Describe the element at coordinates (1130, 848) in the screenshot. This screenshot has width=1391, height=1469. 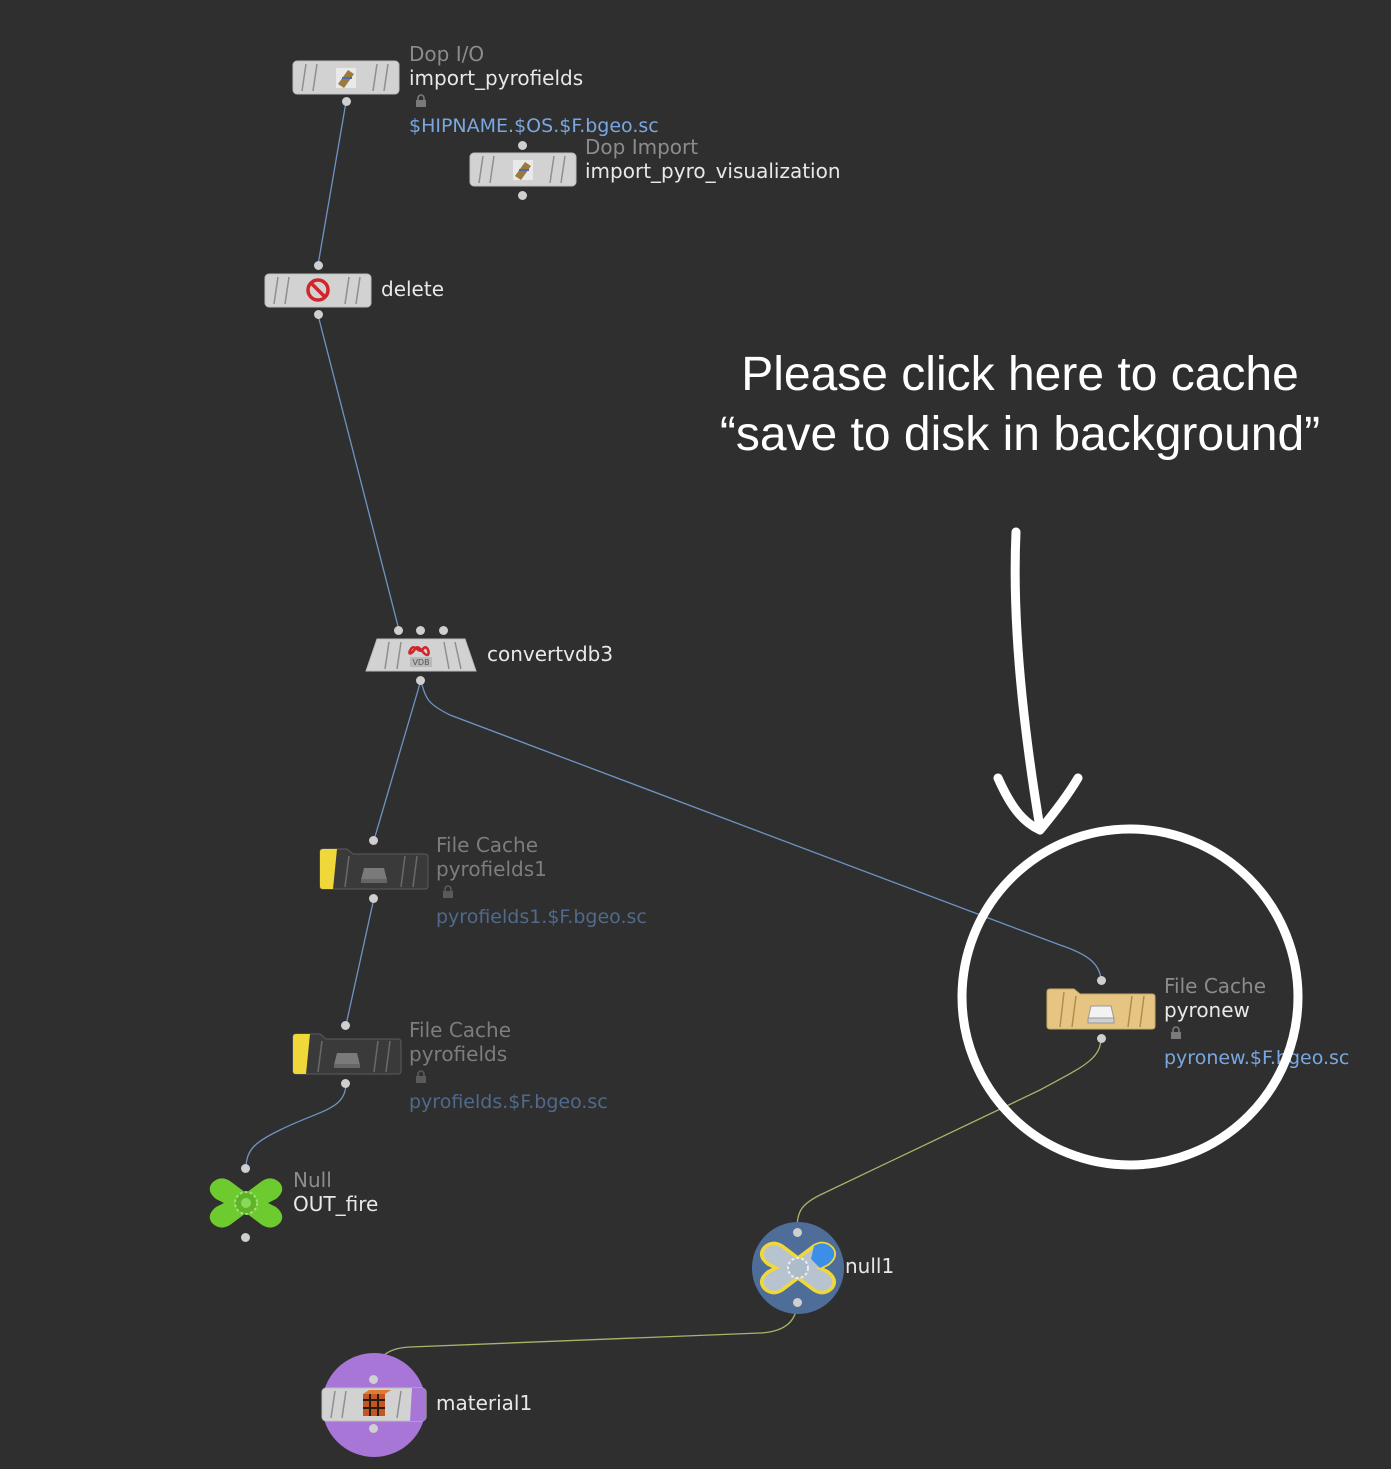
I see `annotation-overlay` at that location.